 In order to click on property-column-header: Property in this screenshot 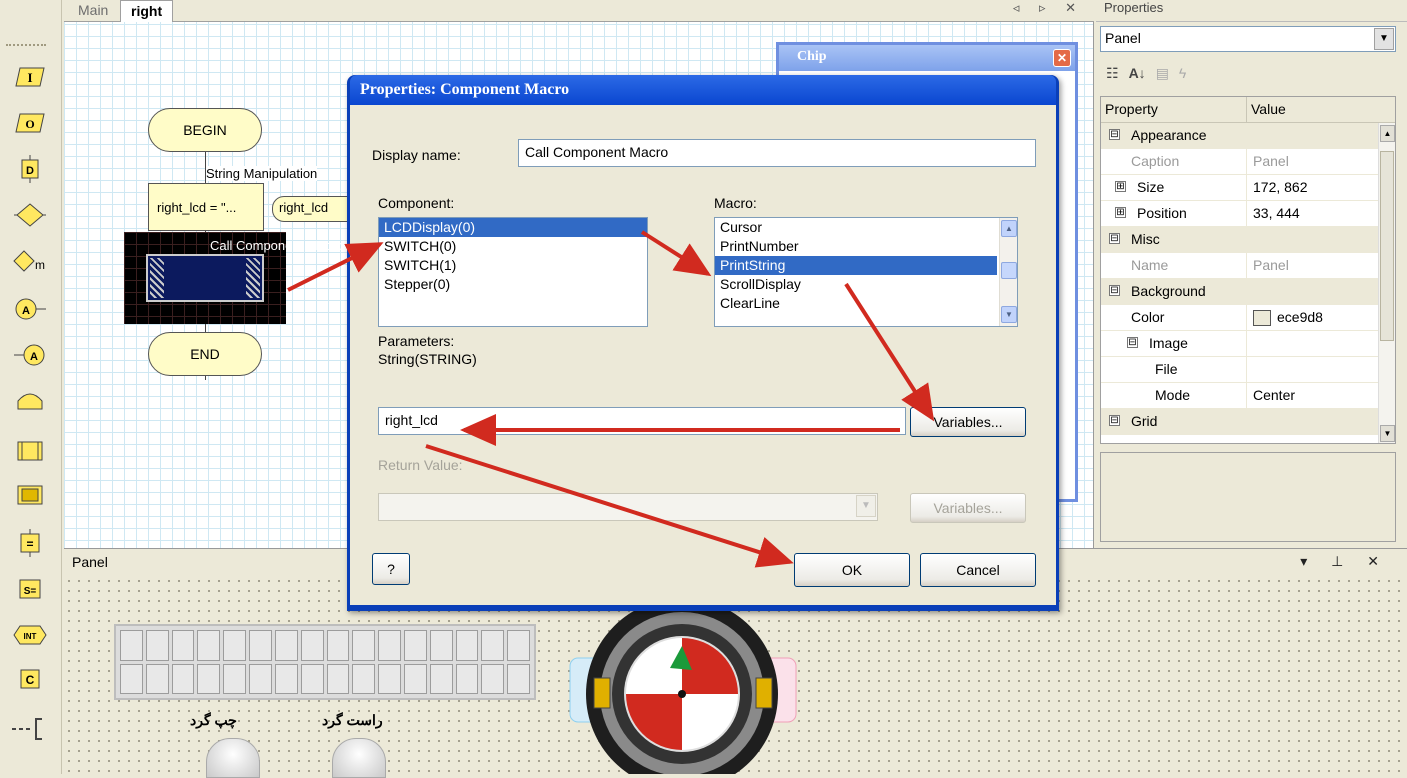, I will do `click(1174, 109)`.